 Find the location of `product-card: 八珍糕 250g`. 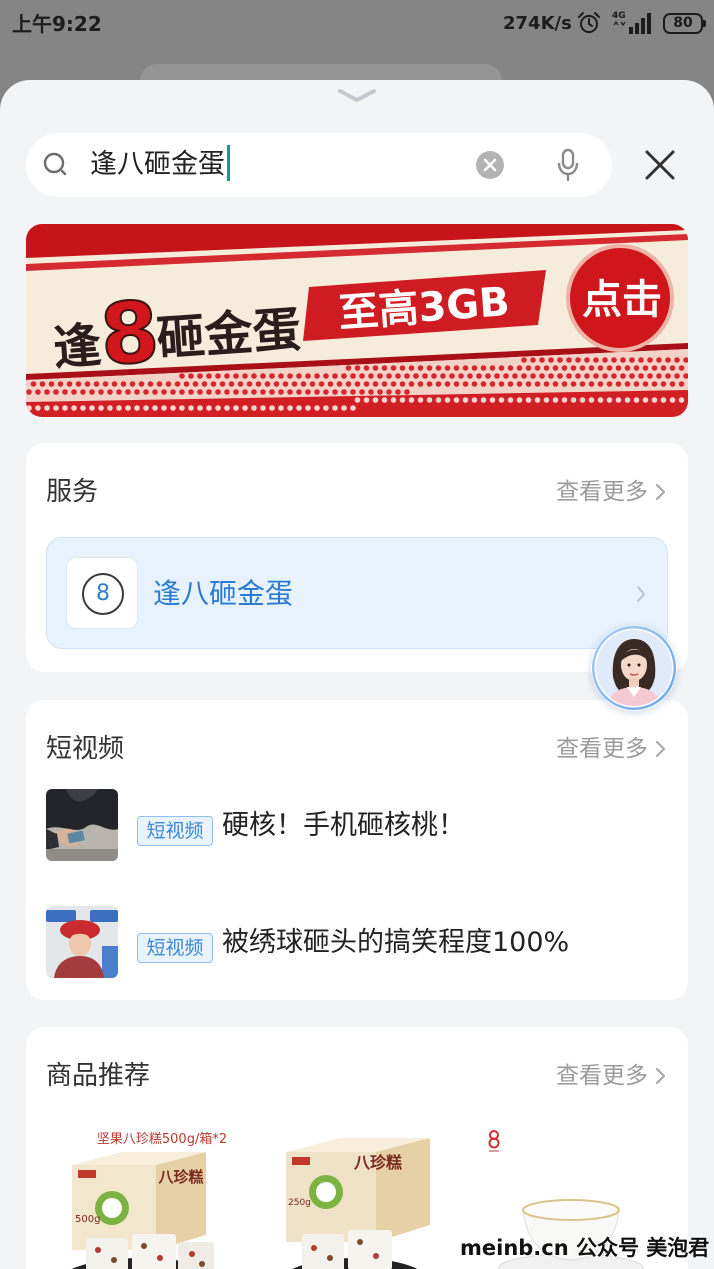

product-card: 八珍糕 250g is located at coordinates (360, 1199).